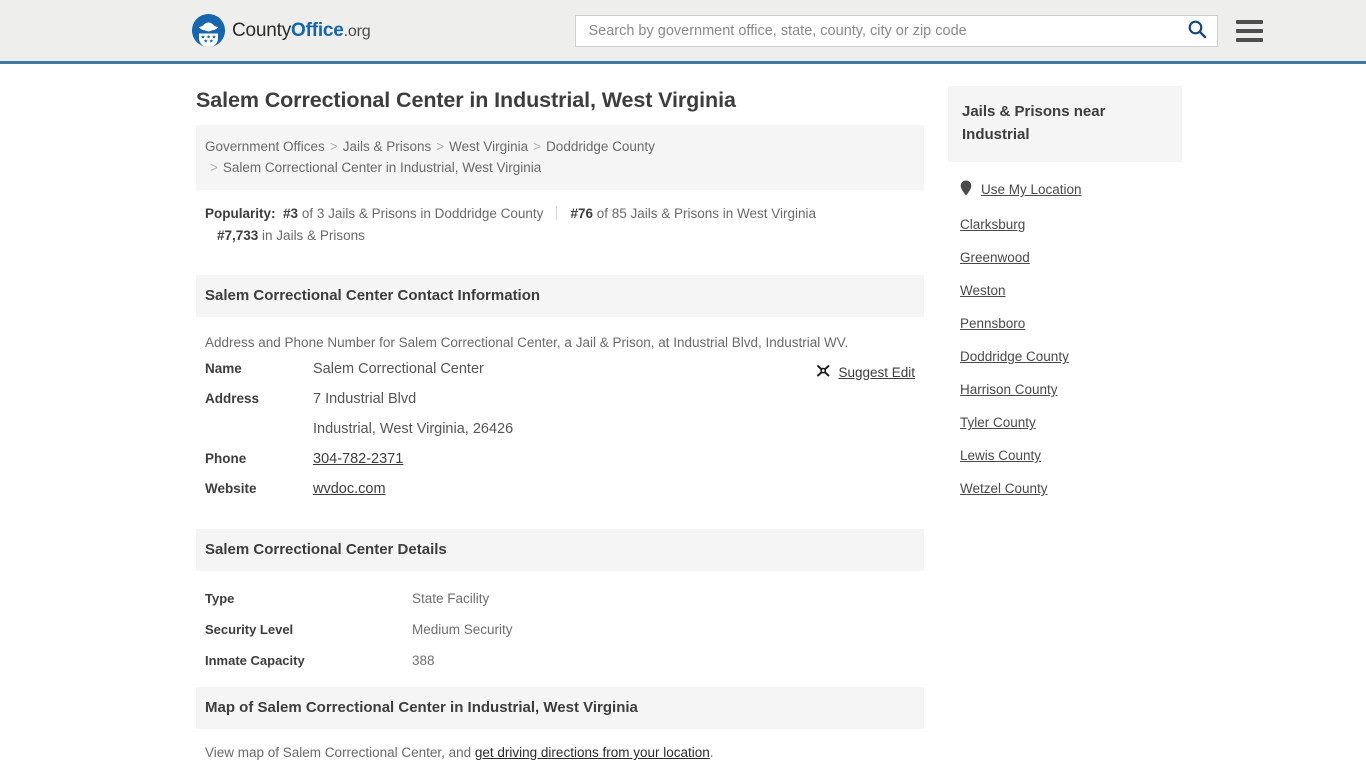 The height and width of the screenshot is (768, 1366). Describe the element at coordinates (255, 660) in the screenshot. I see `detail-label-inmate-capacity: Inmate Capacity` at that location.